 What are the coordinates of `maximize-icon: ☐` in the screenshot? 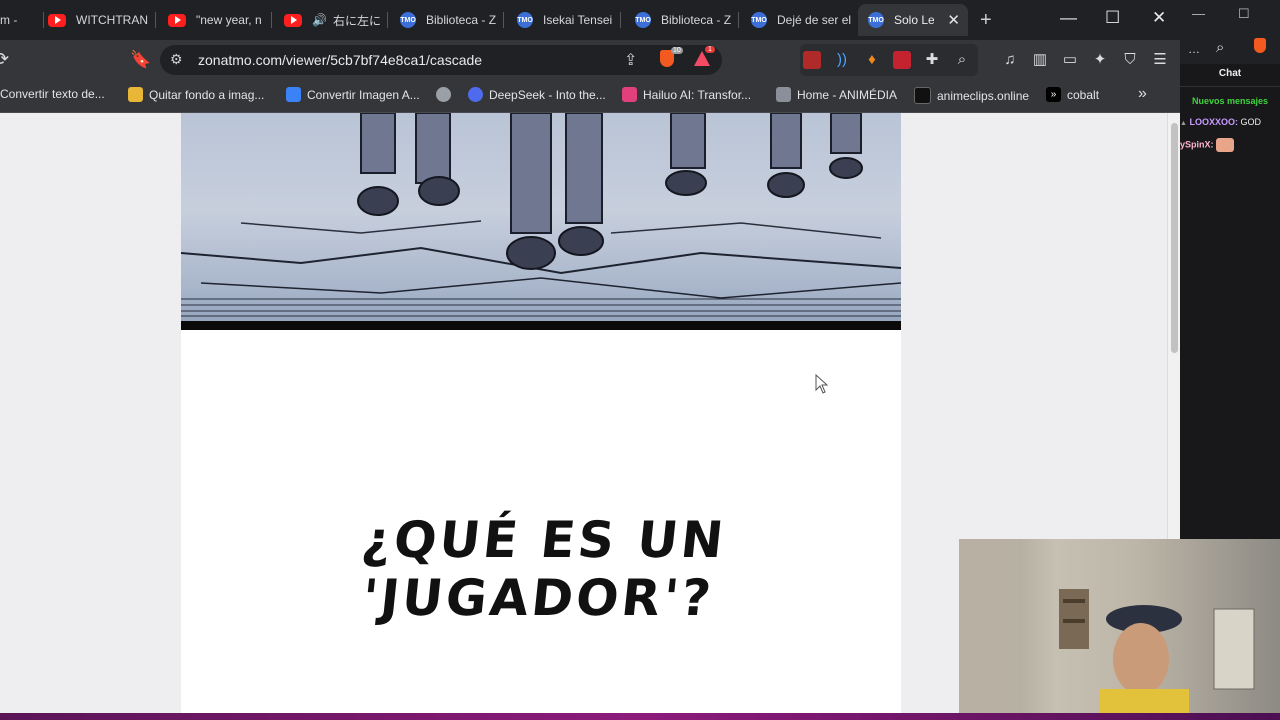 It's located at (1244, 14).